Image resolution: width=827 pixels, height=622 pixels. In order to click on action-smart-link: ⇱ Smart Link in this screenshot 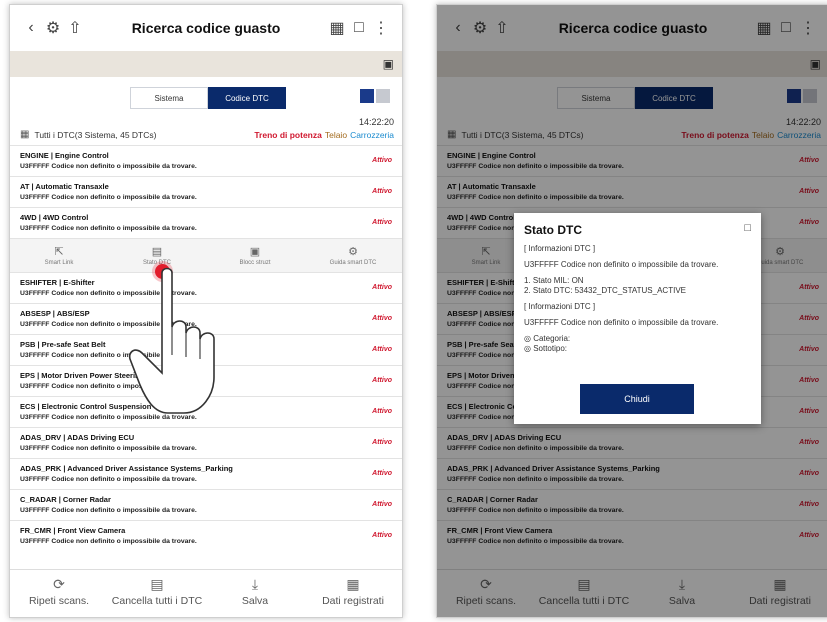, I will do `click(59, 255)`.